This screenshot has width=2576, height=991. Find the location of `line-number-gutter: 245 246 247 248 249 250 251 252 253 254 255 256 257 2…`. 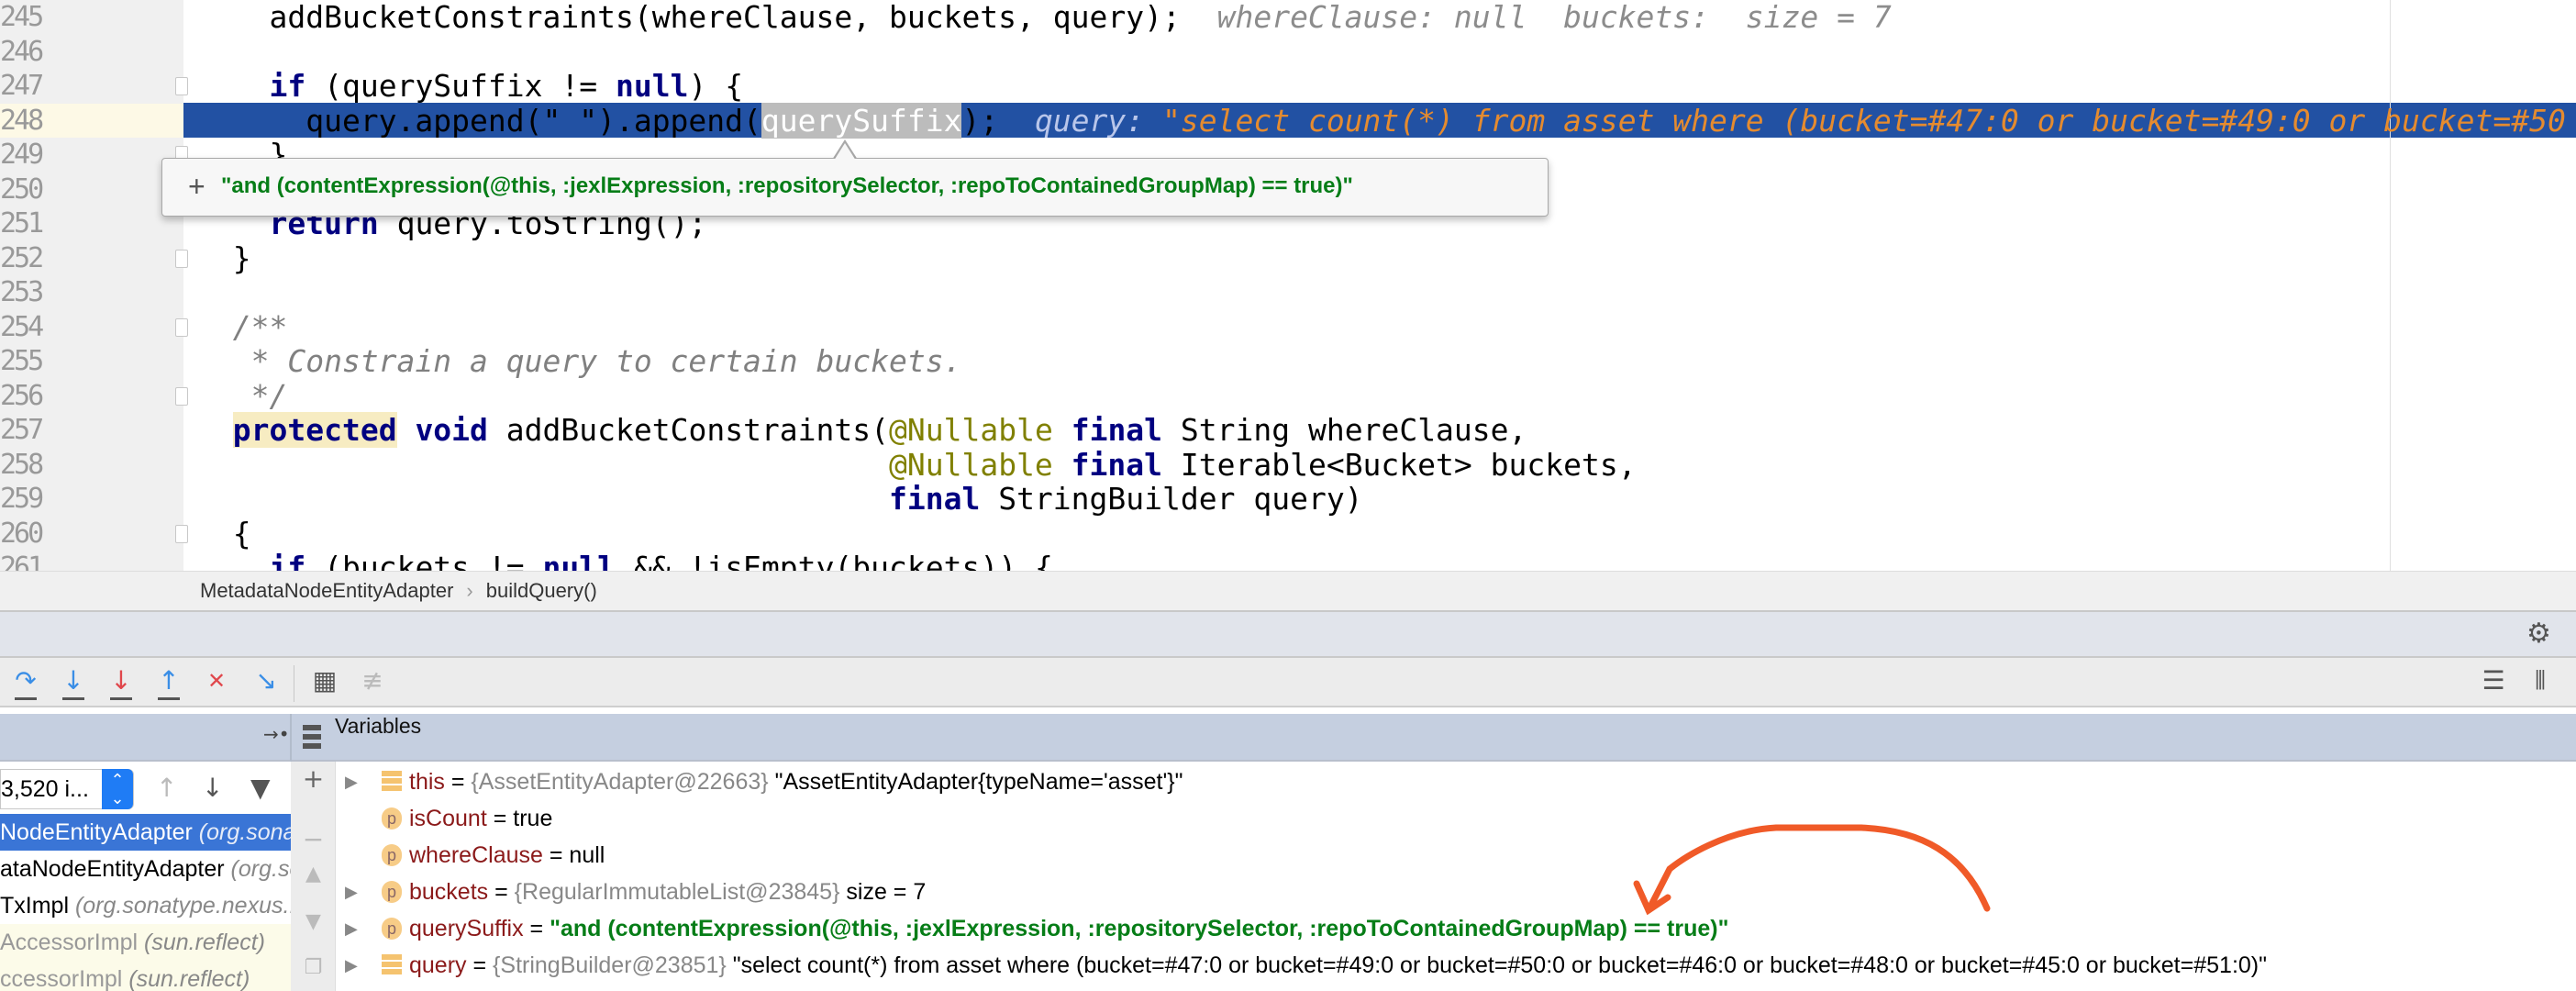

line-number-gutter: 245 246 247 248 249 250 251 252 253 254 255 256 257 2… is located at coordinates (94, 285).